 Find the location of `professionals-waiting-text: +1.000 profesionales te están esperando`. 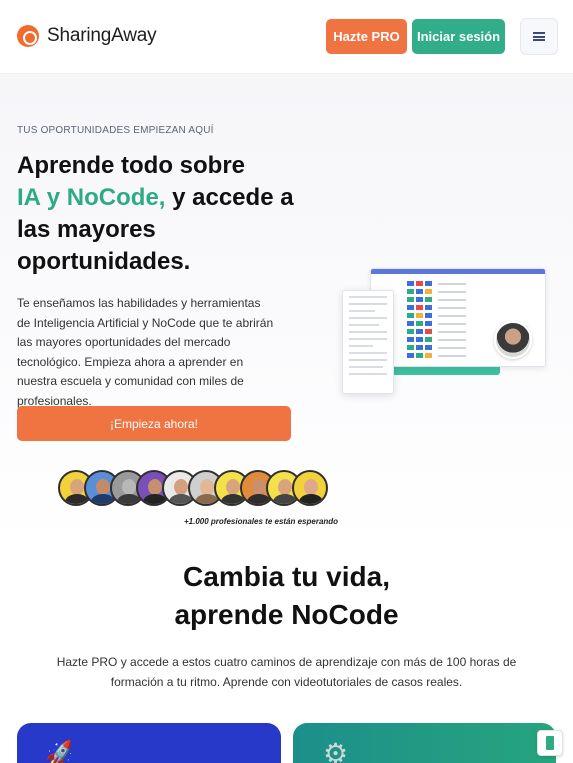

professionals-waiting-text: +1.000 profesionales te están esperando is located at coordinates (261, 521).